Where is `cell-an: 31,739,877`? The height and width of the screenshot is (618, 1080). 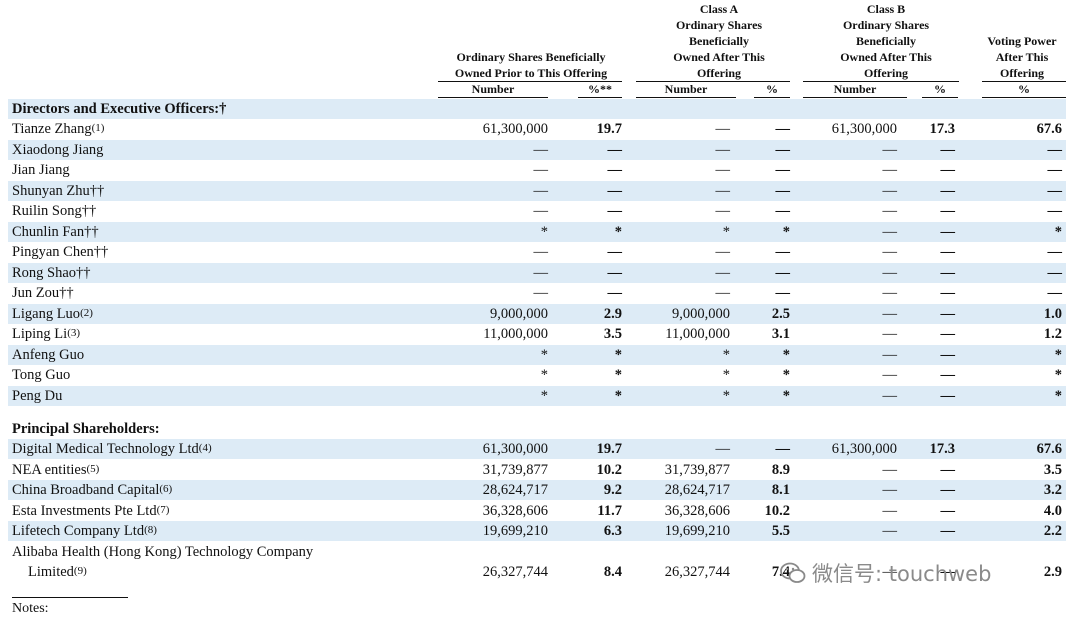 cell-an: 31,739,877 is located at coordinates (697, 469).